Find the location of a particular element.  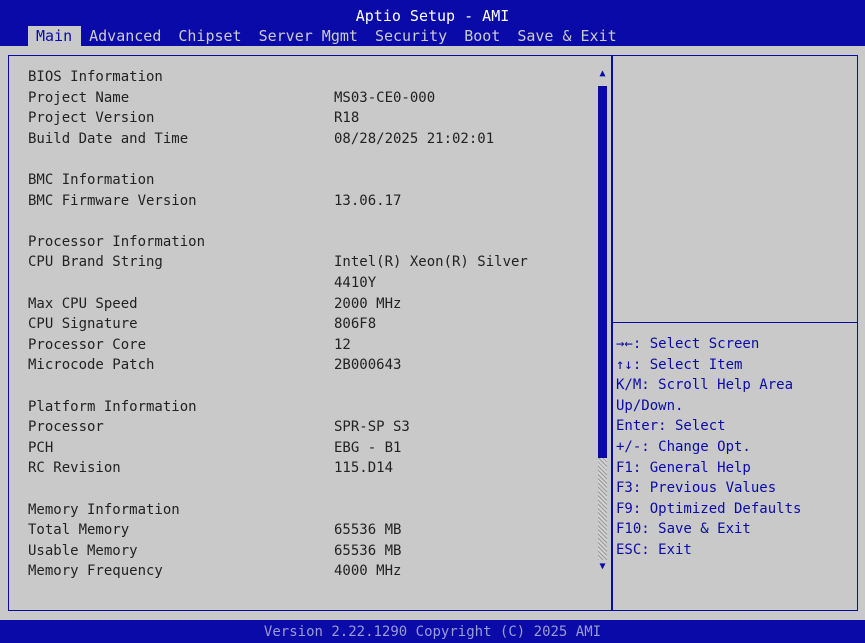

section-heading-platform: Platform Information is located at coordinates (308, 407).